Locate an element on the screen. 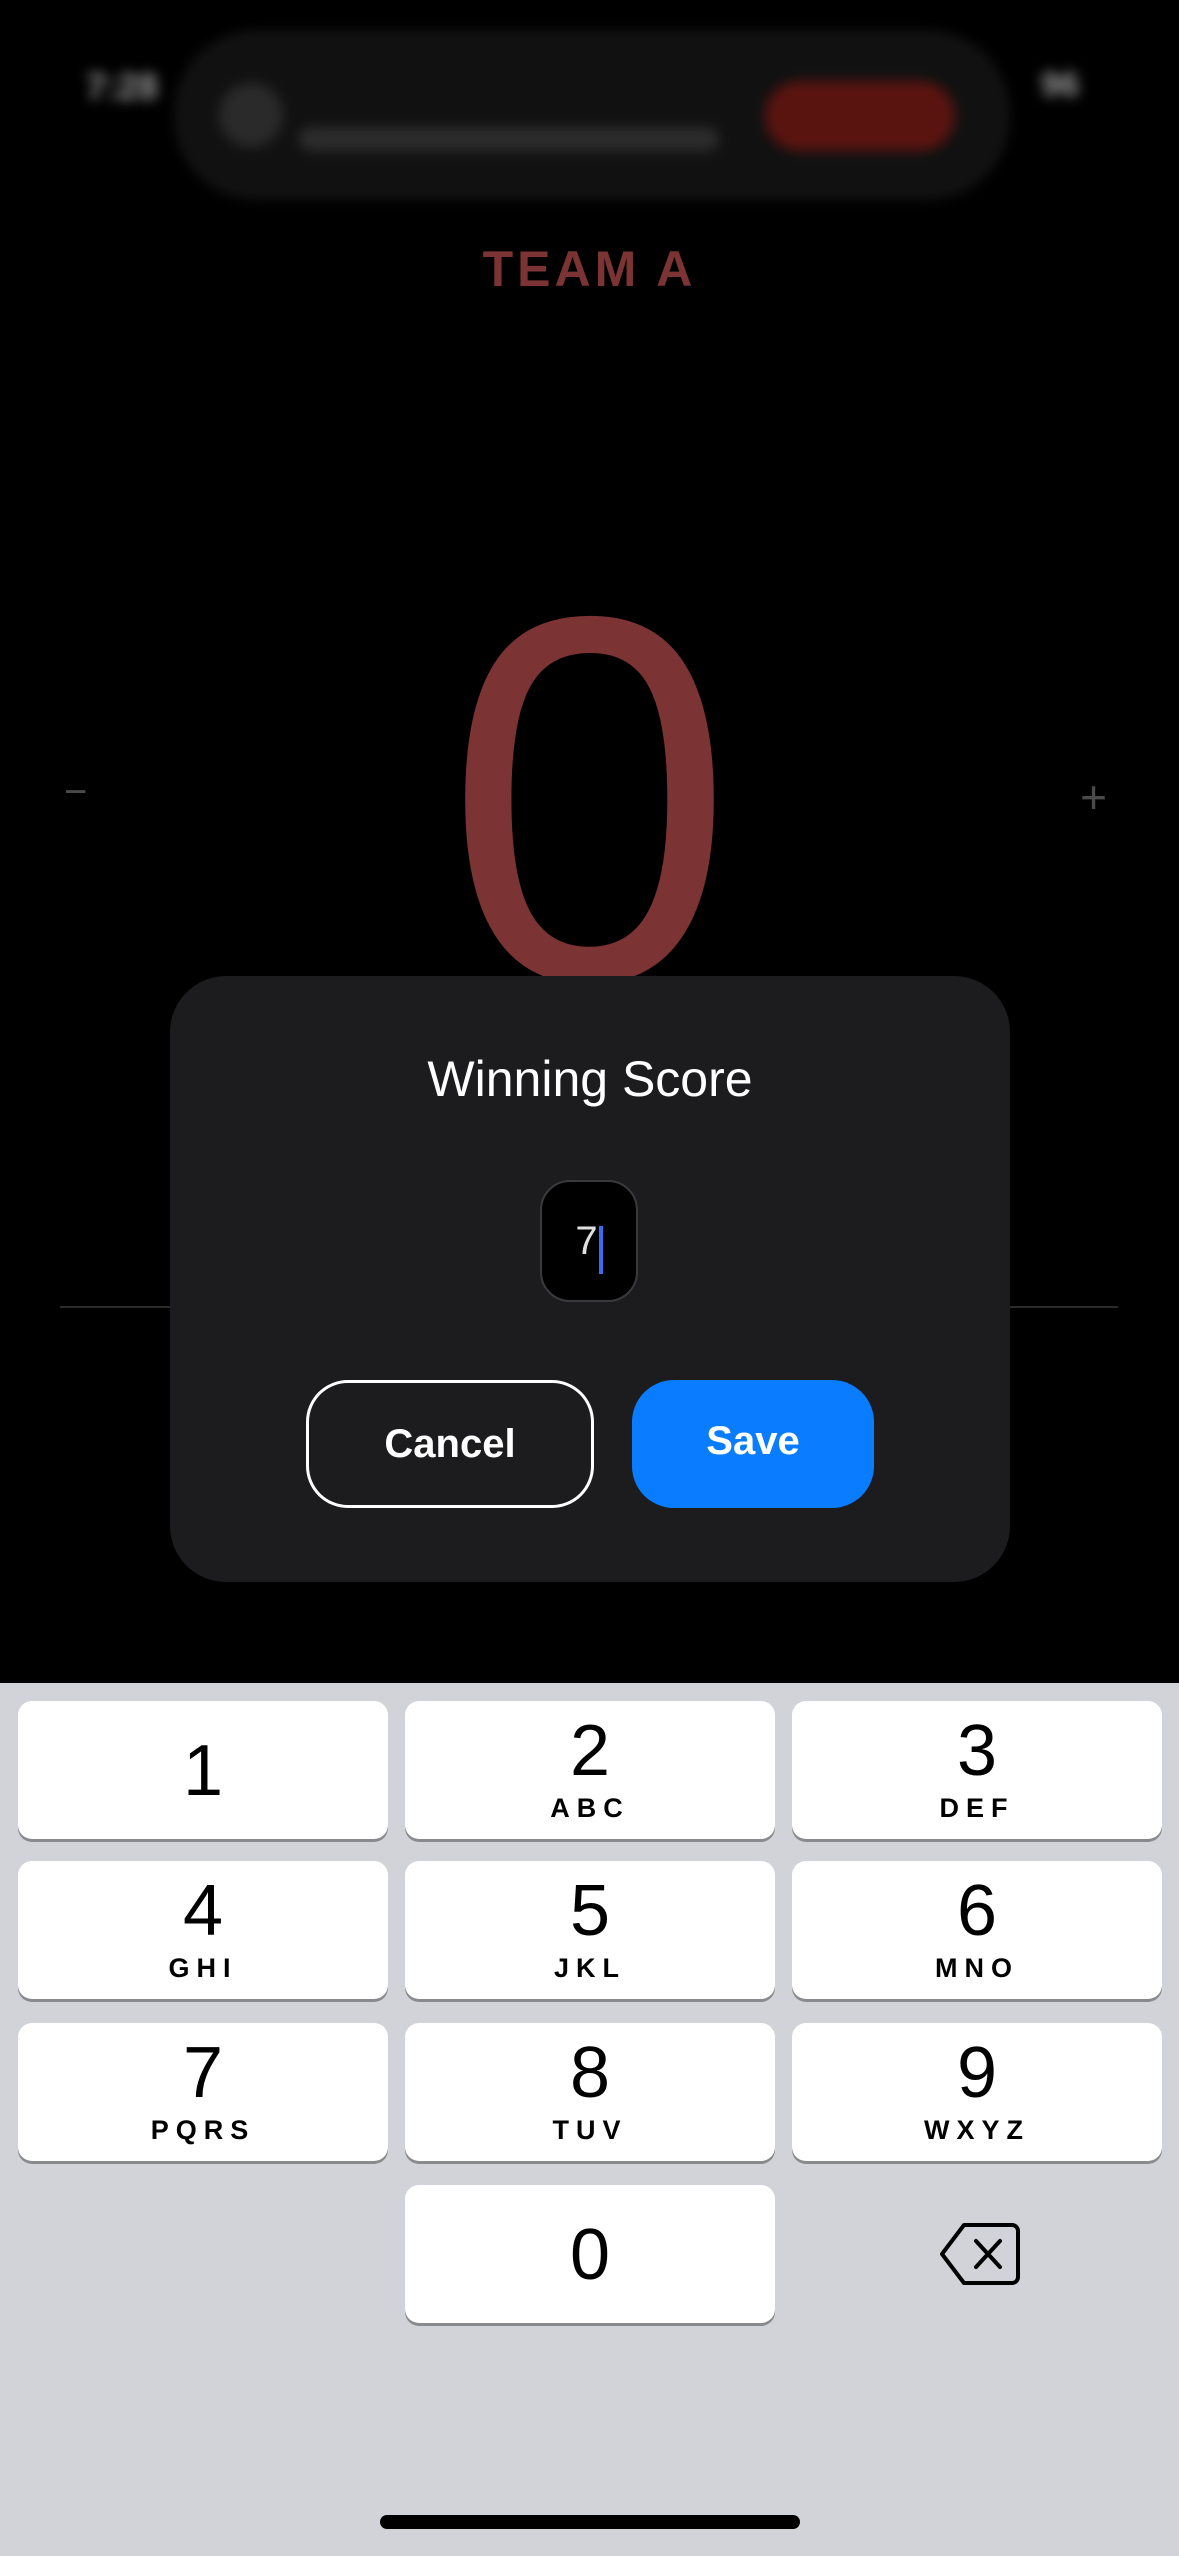 The height and width of the screenshot is (2556, 1179). battery-level: 96 is located at coordinates (1060, 85).